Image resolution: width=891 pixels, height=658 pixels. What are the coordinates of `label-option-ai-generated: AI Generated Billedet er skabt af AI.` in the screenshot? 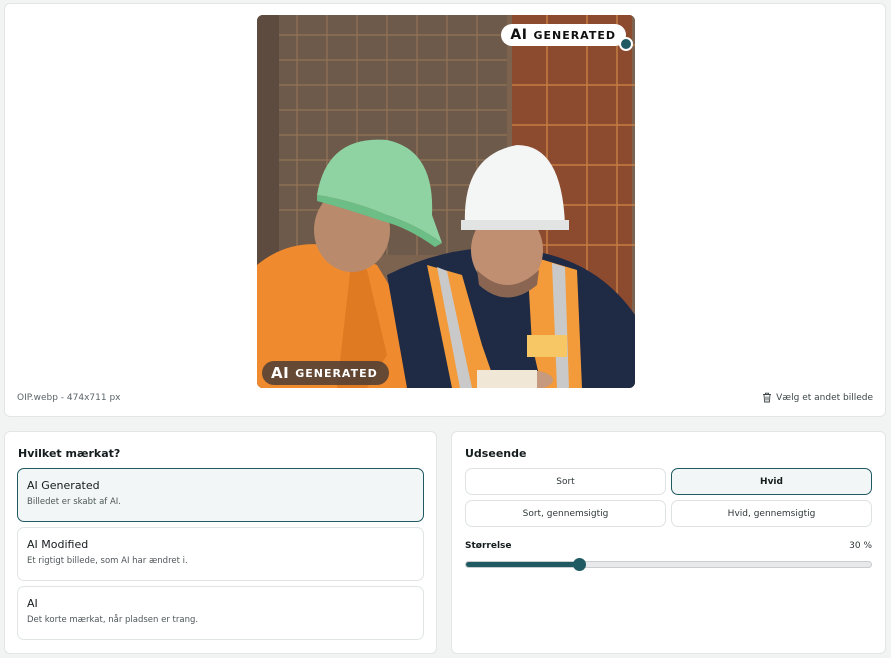 It's located at (220, 495).